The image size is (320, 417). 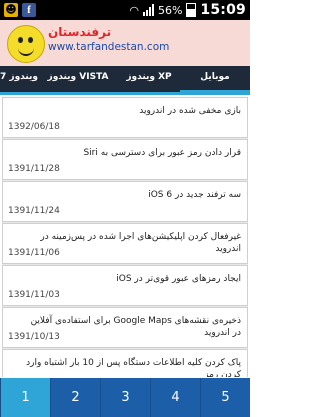 What do you see at coordinates (19, 79) in the screenshot?
I see `tab-windows-7: ویندوز 7` at bounding box center [19, 79].